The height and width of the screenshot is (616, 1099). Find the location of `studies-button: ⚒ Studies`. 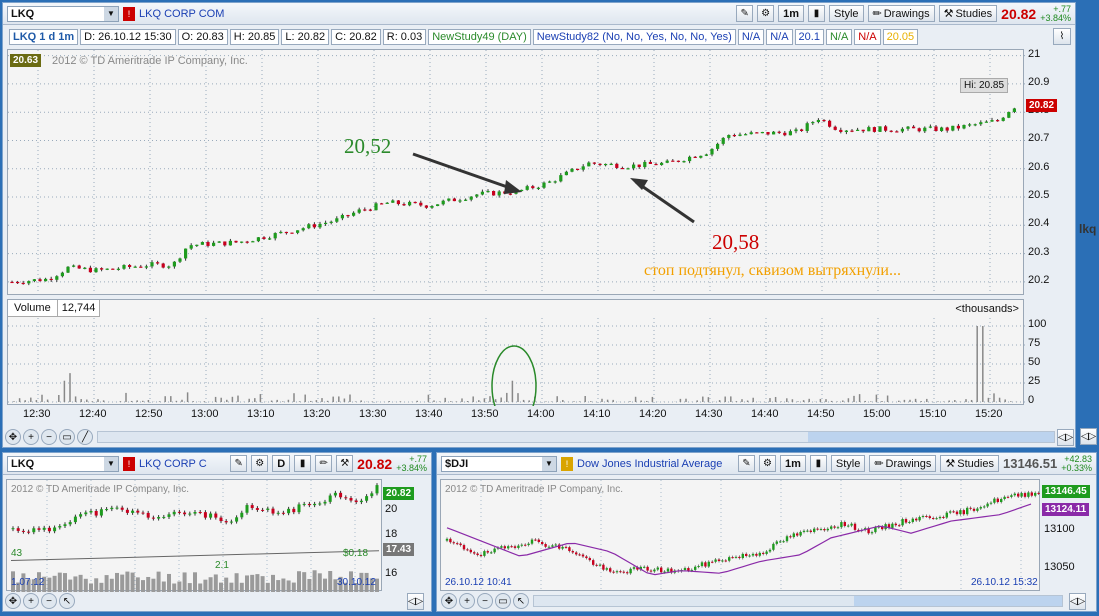

studies-button: ⚒ Studies is located at coordinates (968, 13).